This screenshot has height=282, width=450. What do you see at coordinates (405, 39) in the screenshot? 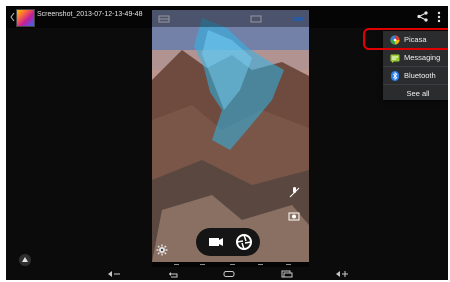
I see `highlight-outline` at bounding box center [405, 39].